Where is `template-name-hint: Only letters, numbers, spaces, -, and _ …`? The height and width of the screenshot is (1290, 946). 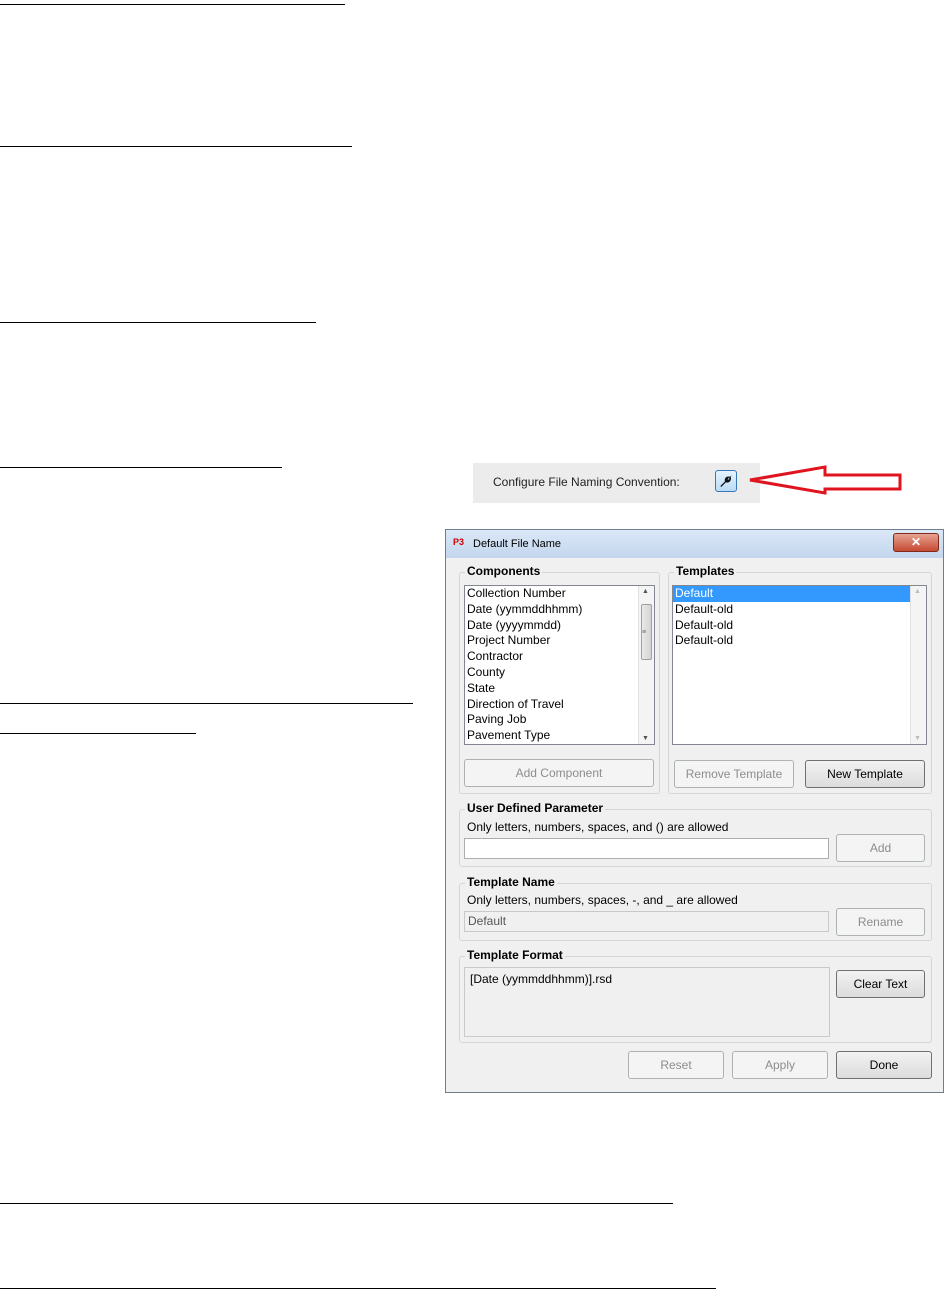 template-name-hint: Only letters, numbers, spaces, -, and _ … is located at coordinates (602, 900).